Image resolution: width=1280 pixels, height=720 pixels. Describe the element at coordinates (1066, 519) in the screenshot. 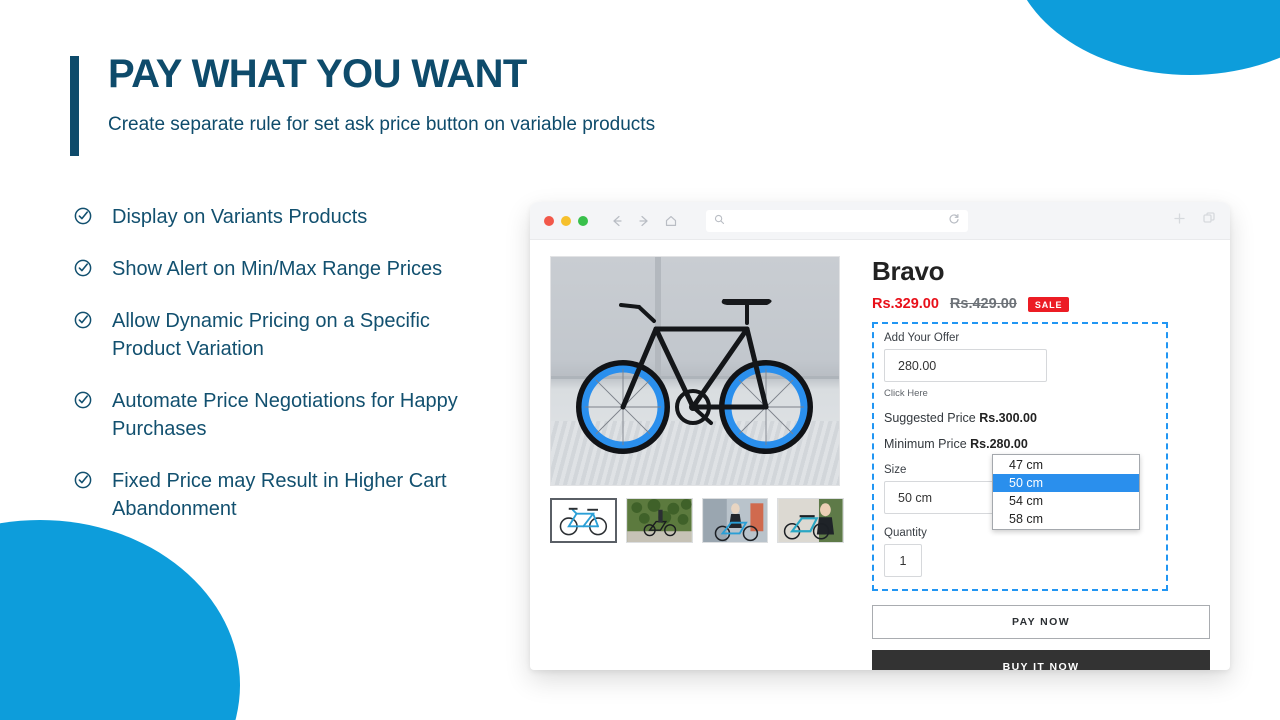

I see `dropdown-option-3: 58 cm` at that location.